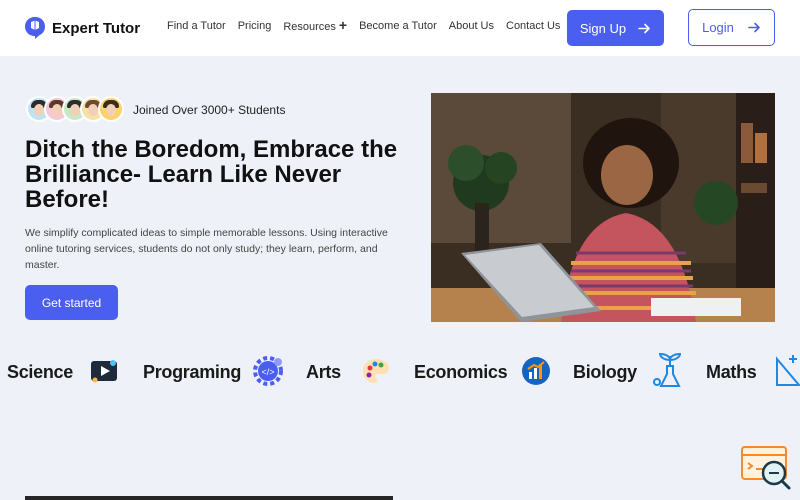 The image size is (800, 500). Describe the element at coordinates (192, 372) in the screenshot. I see `subject-programing: Programing` at that location.